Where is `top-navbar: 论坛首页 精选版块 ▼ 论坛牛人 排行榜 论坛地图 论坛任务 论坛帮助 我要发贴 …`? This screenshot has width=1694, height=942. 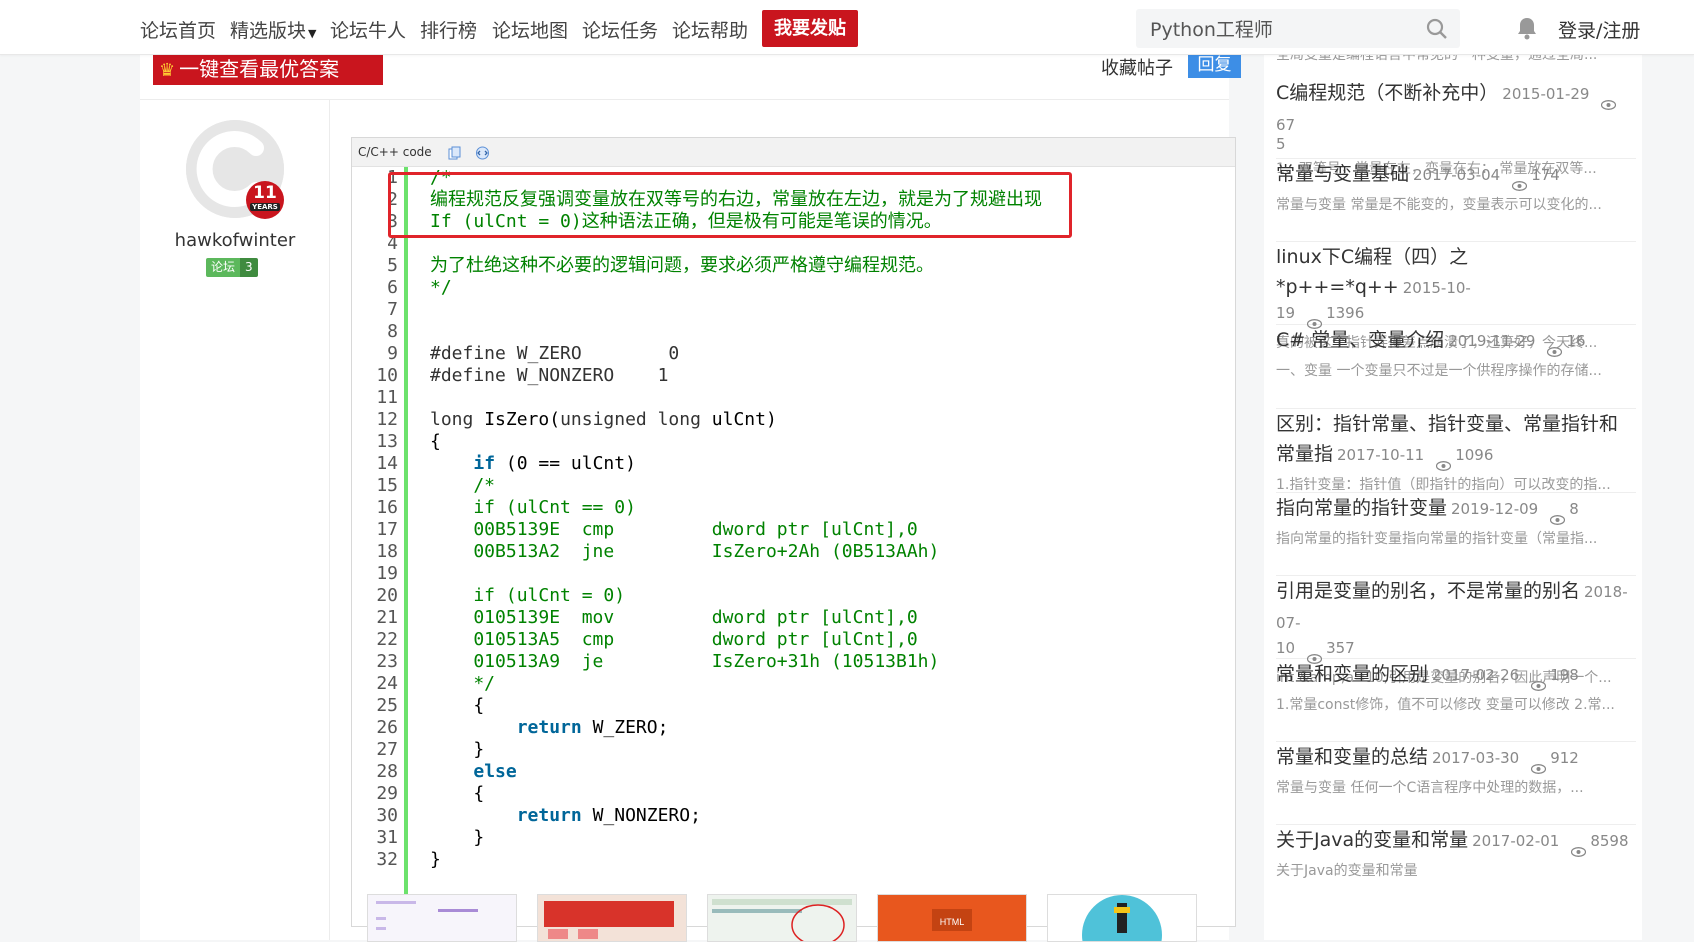 top-navbar: 论坛首页 精选版块 ▼ 论坛牛人 排行榜 论坛地图 论坛任务 论坛帮助 我要发贴 … is located at coordinates (847, 27).